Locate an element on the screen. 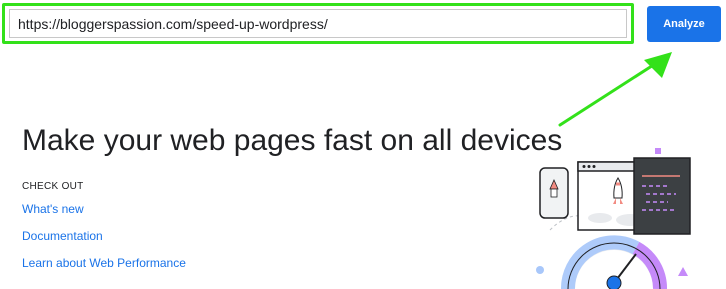 The height and width of the screenshot is (289, 726). documentation-link: Documentation is located at coordinates (62, 236).